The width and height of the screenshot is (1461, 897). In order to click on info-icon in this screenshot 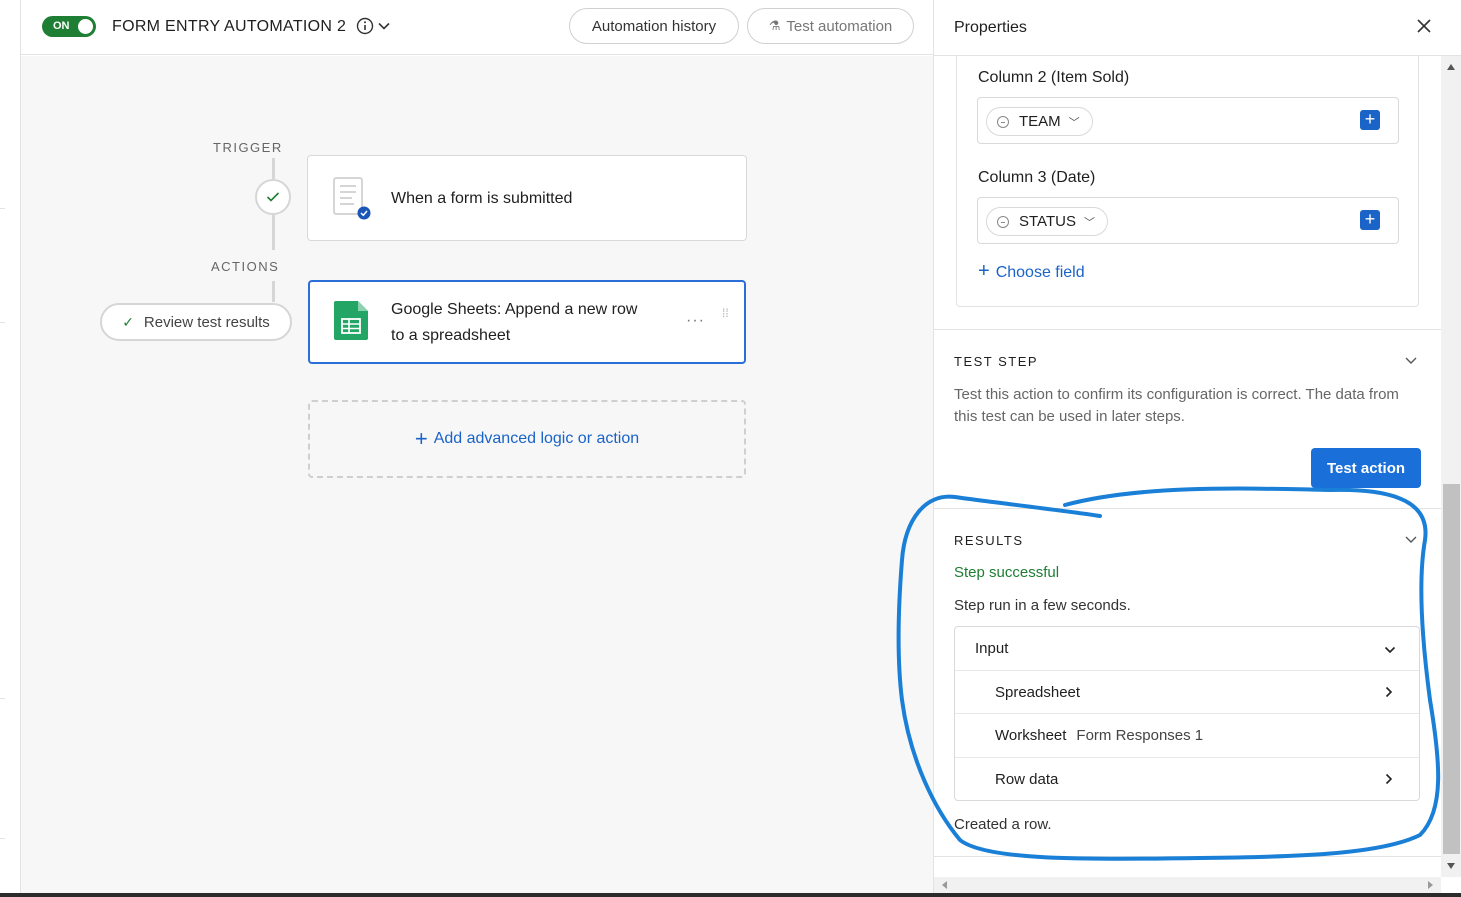, I will do `click(365, 26)`.